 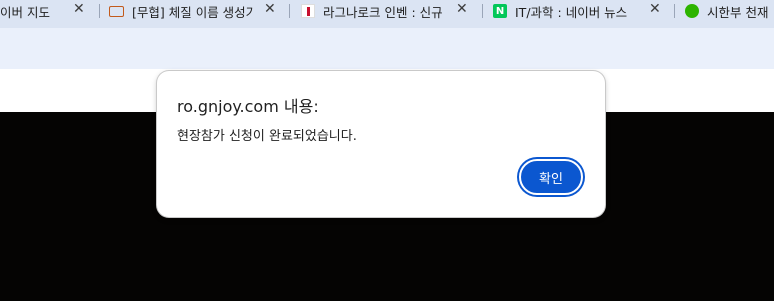 I want to click on browser-toolbar, so click(x=387, y=48).